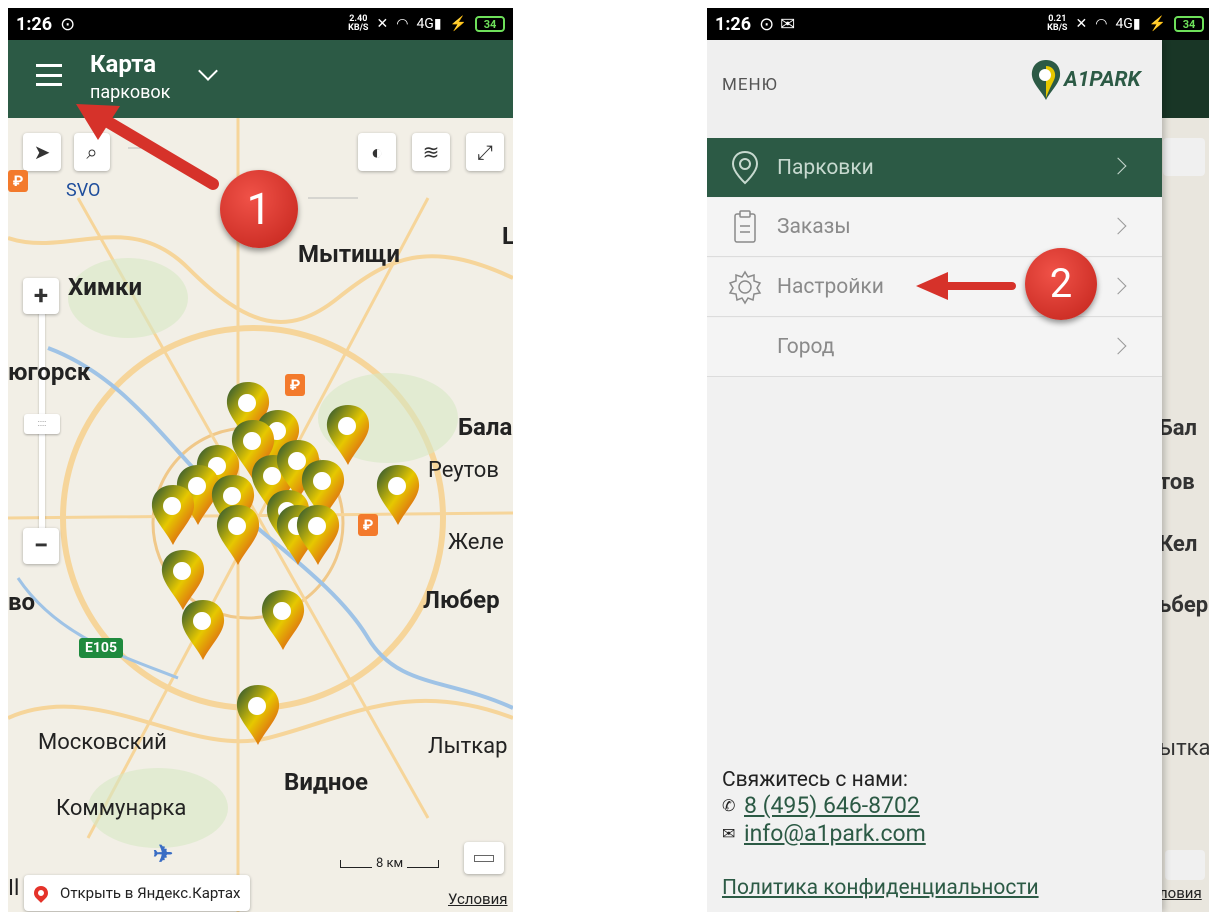 Image resolution: width=1209 pixels, height=912 pixels. What do you see at coordinates (150, 893) in the screenshot?
I see `open-in-yandex-label: Открыть в Яндекс.Картах` at bounding box center [150, 893].